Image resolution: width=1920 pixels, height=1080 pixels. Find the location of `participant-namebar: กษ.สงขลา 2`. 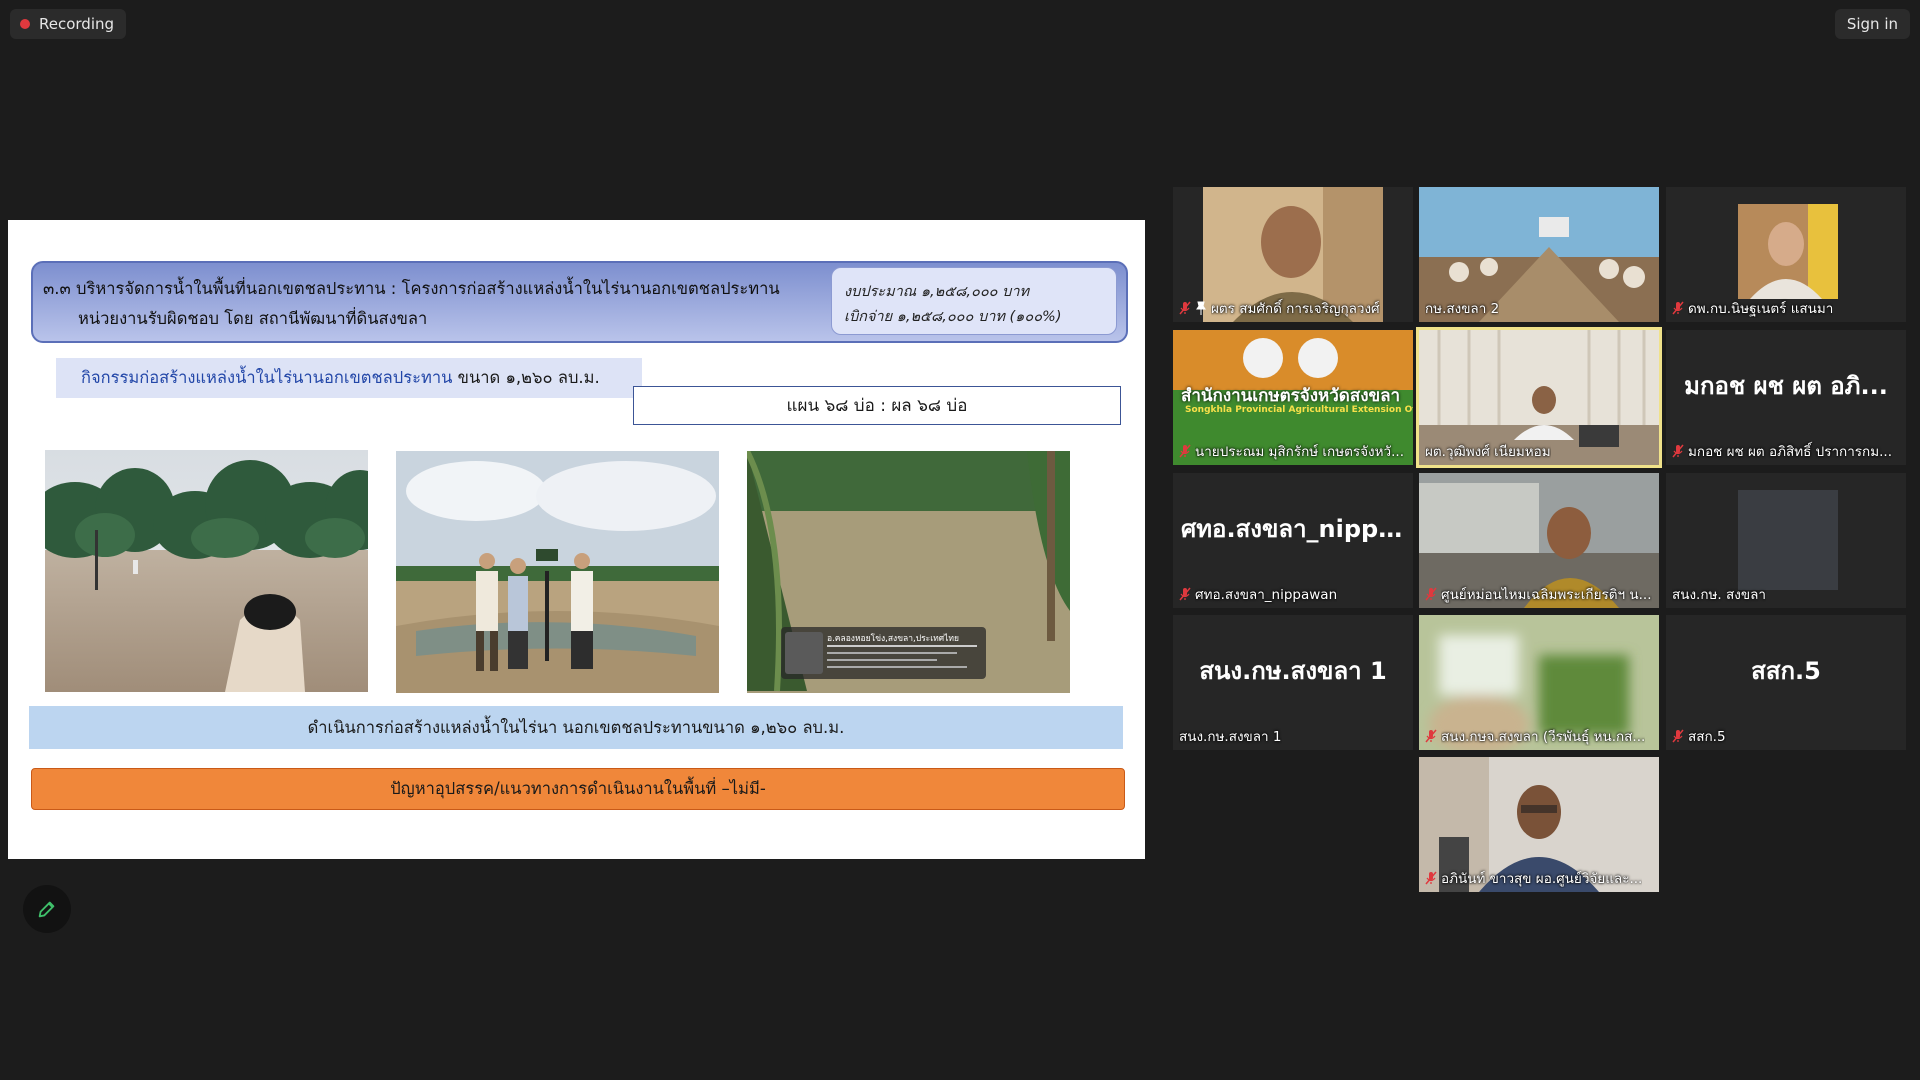

participant-namebar: กษ.สงขลา 2 is located at coordinates (1462, 308).